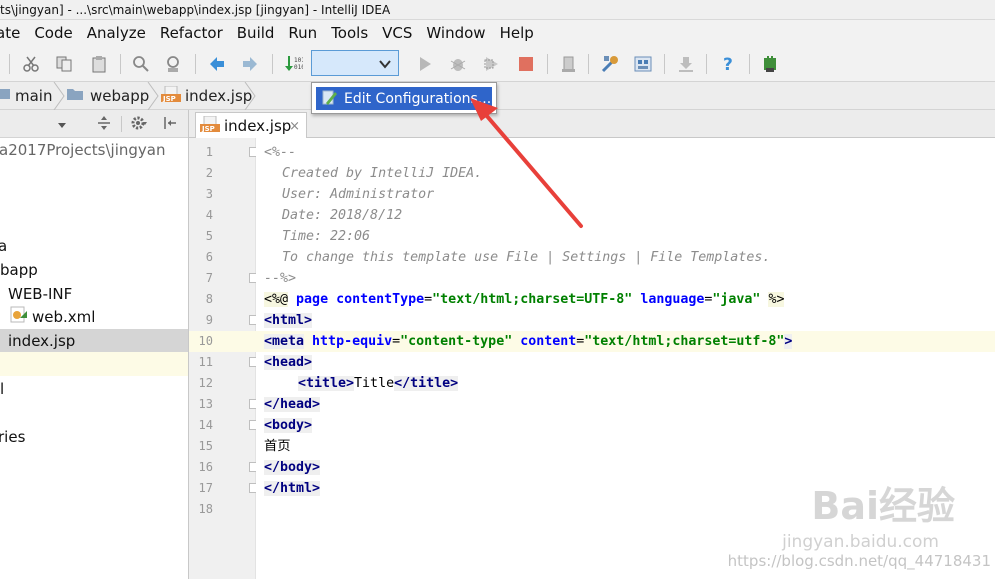 The width and height of the screenshot is (995, 579). I want to click on stop-icon, so click(526, 64).